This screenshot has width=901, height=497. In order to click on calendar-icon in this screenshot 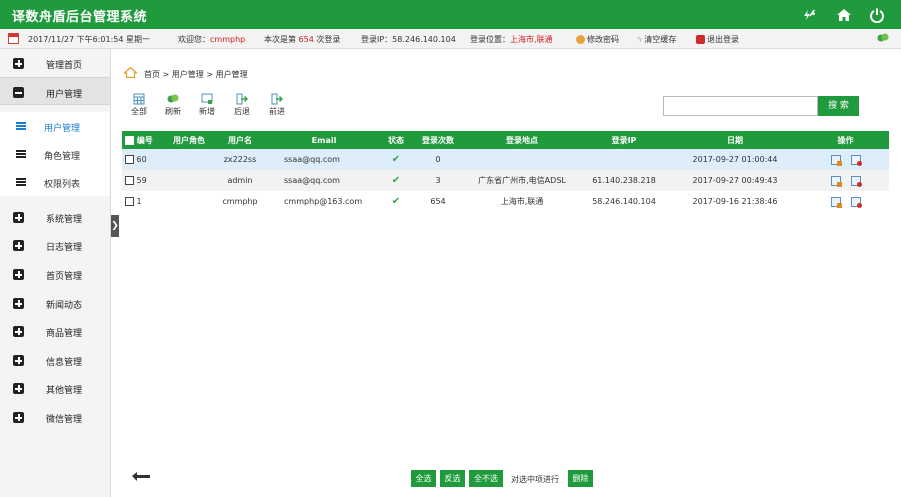, I will do `click(13, 38)`.